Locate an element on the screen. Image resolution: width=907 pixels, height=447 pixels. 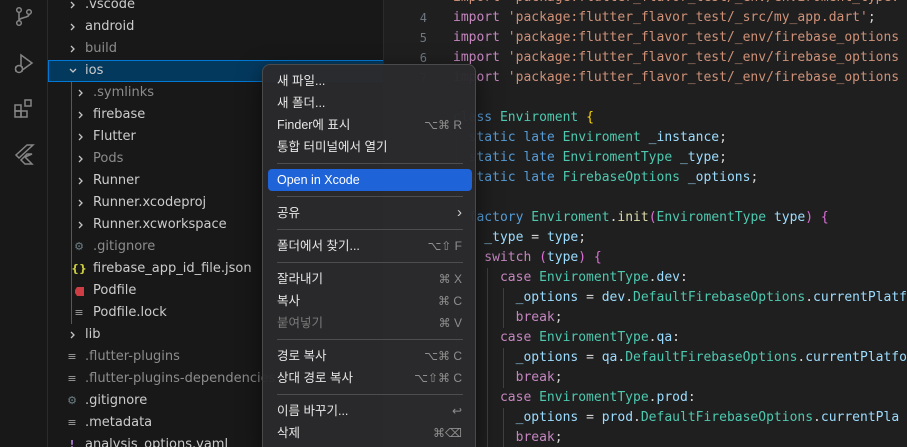
tree-item-label: firebase_app_id_file.json is located at coordinates (172, 268).